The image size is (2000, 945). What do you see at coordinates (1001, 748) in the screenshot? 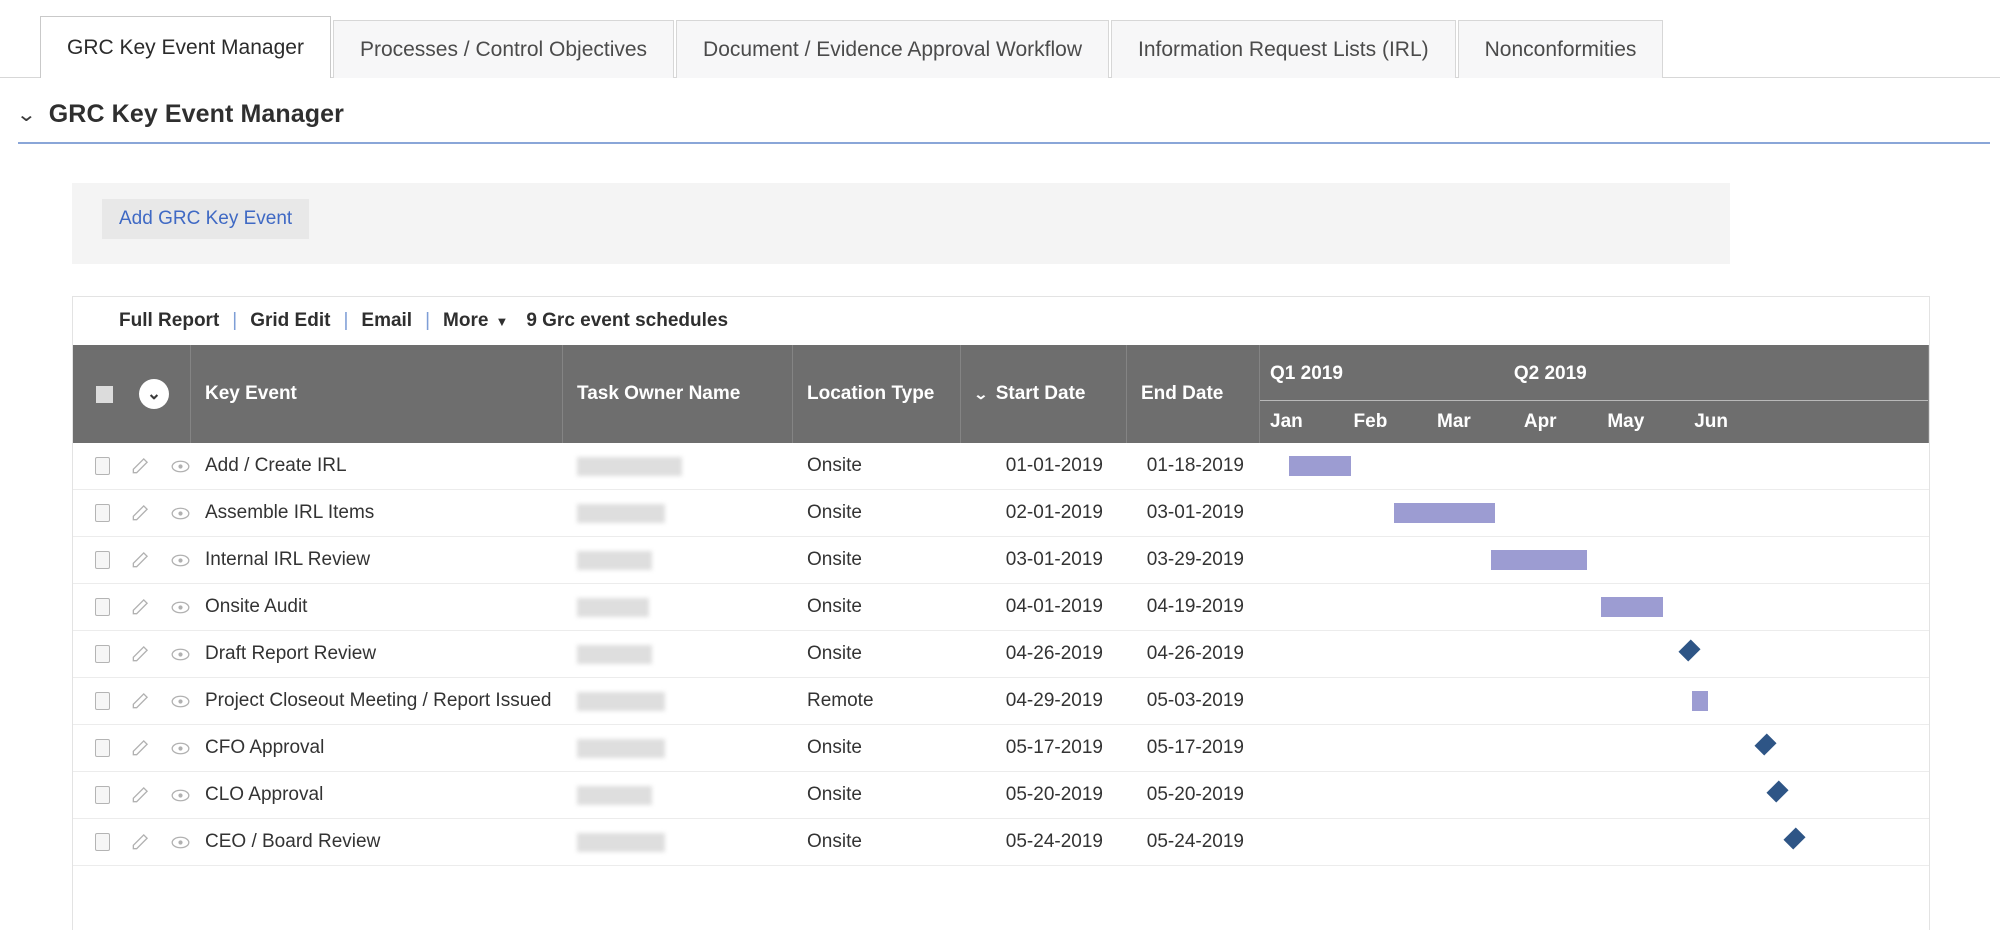
I see `table-row: CFO Approval Onsite 05-17-2019 05-17-2019` at bounding box center [1001, 748].